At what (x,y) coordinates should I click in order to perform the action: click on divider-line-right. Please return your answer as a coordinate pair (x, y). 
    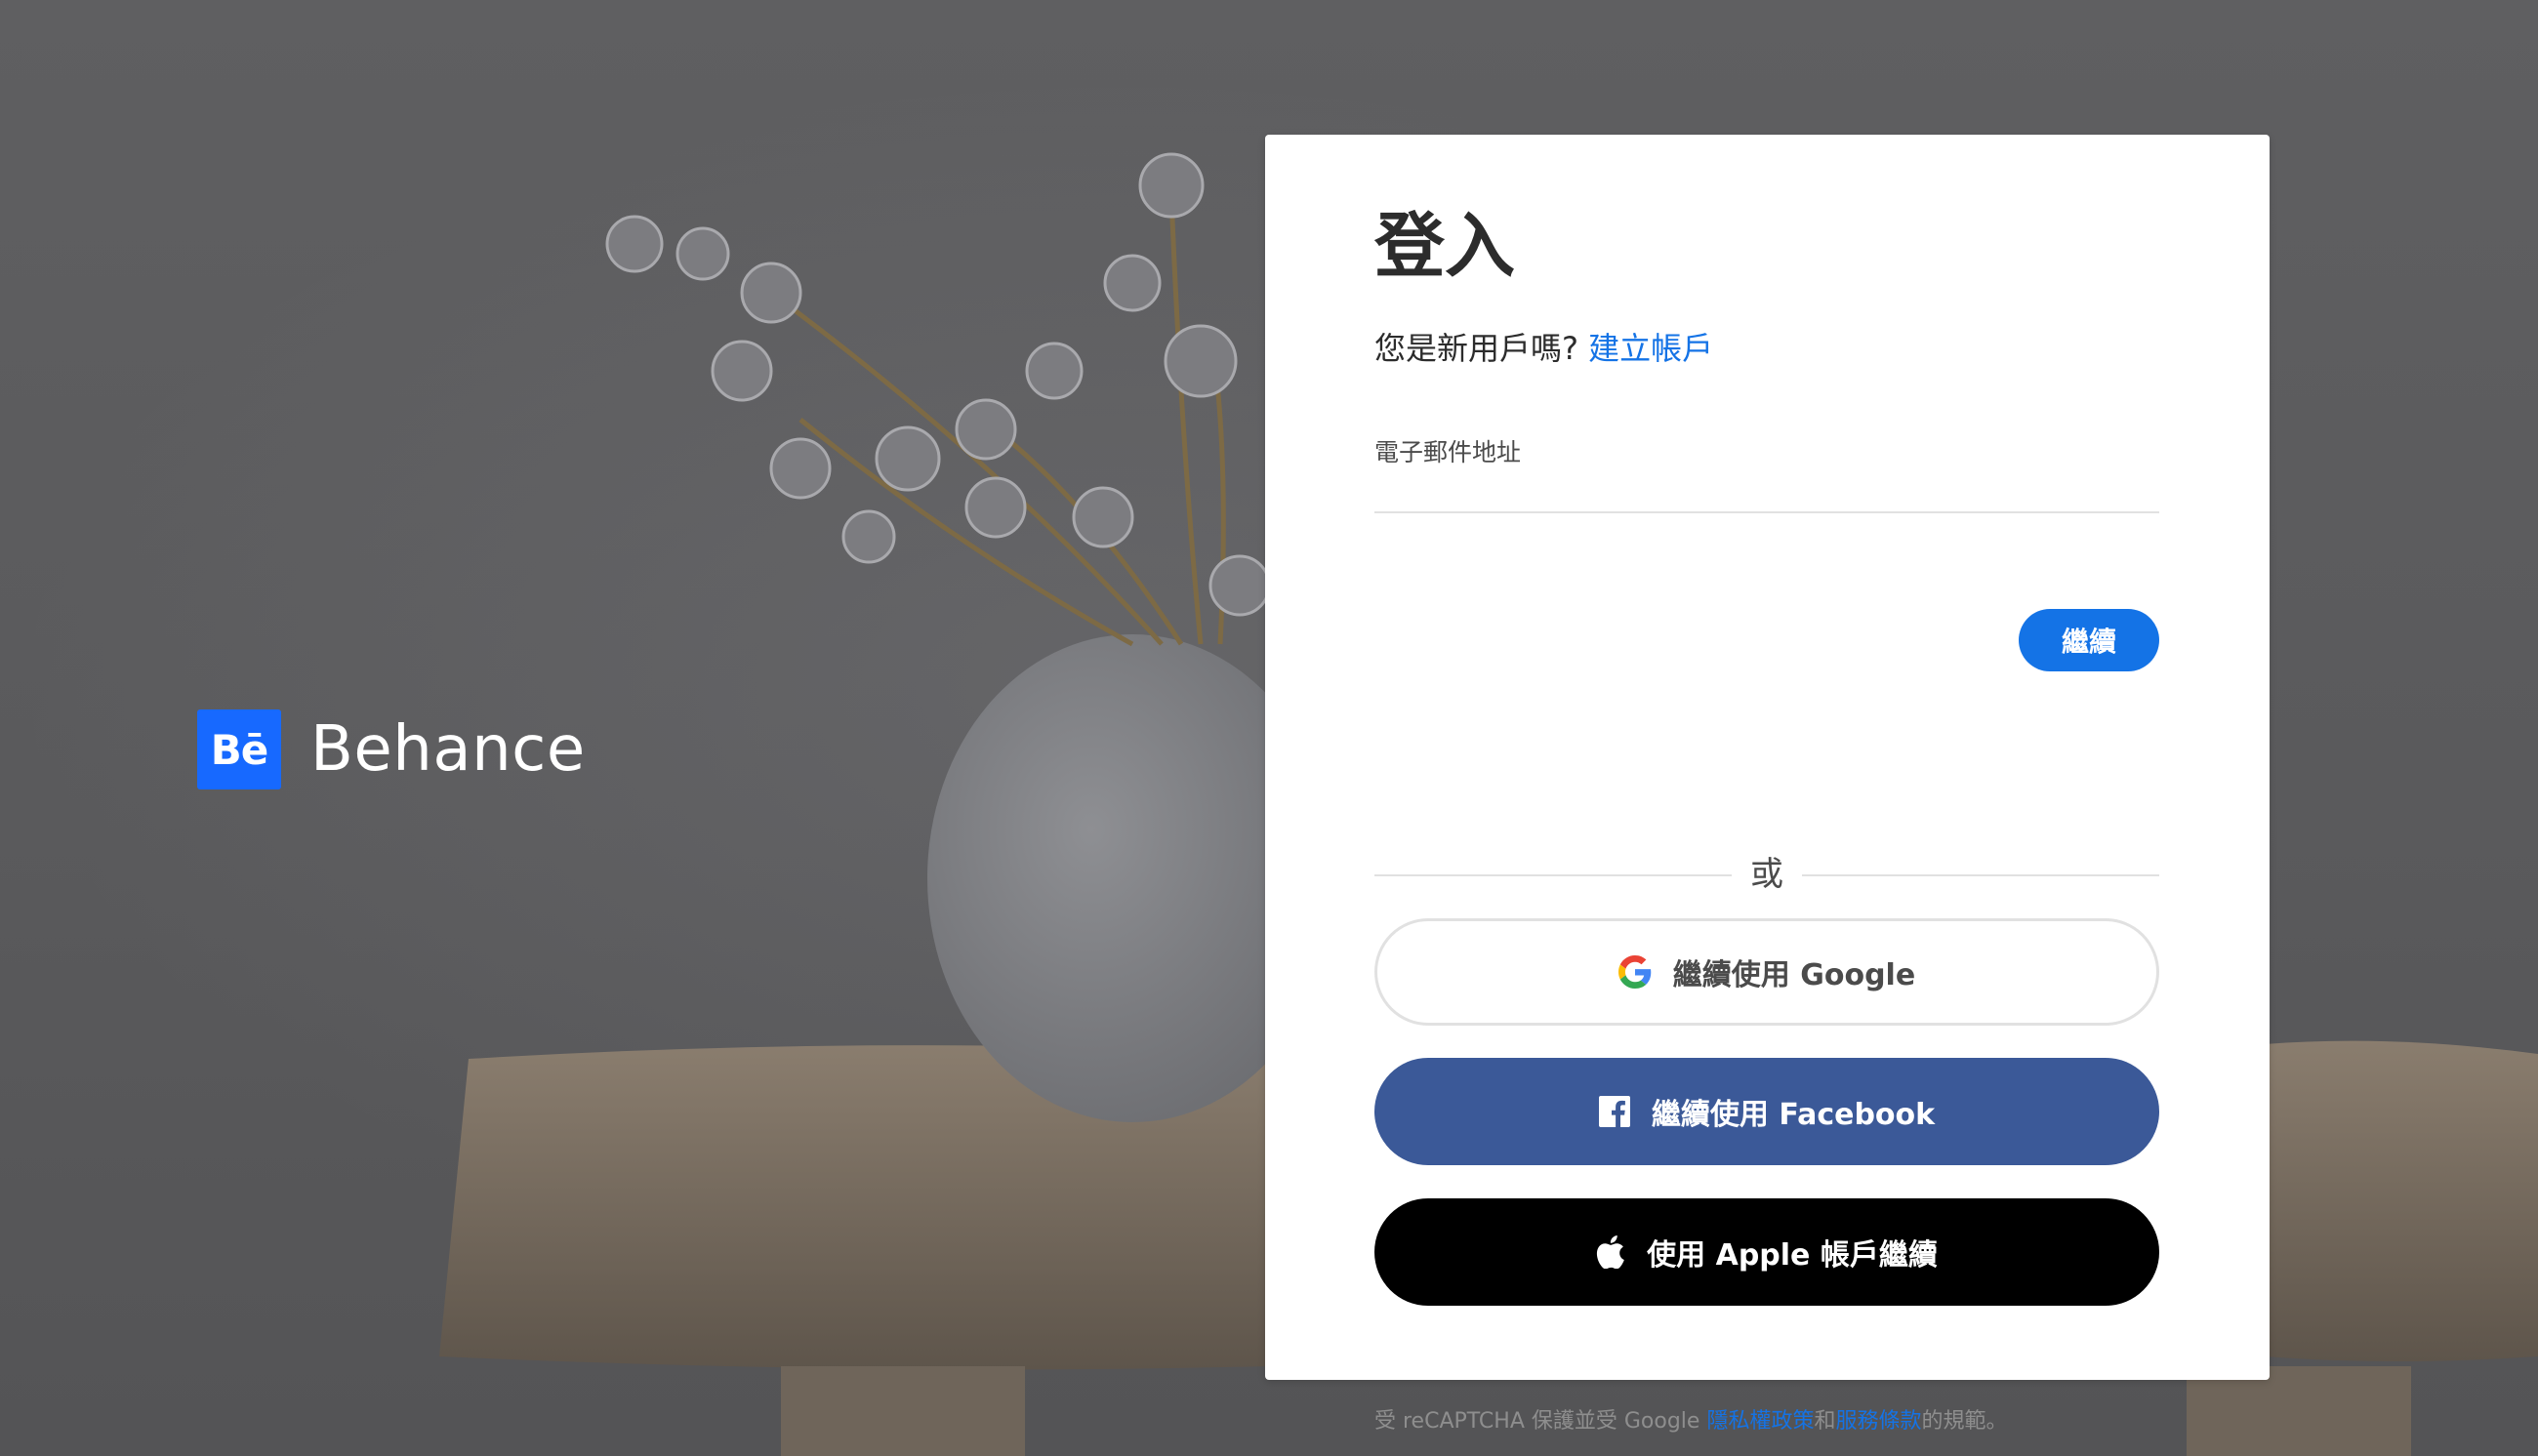
    Looking at the image, I should click on (1980, 875).